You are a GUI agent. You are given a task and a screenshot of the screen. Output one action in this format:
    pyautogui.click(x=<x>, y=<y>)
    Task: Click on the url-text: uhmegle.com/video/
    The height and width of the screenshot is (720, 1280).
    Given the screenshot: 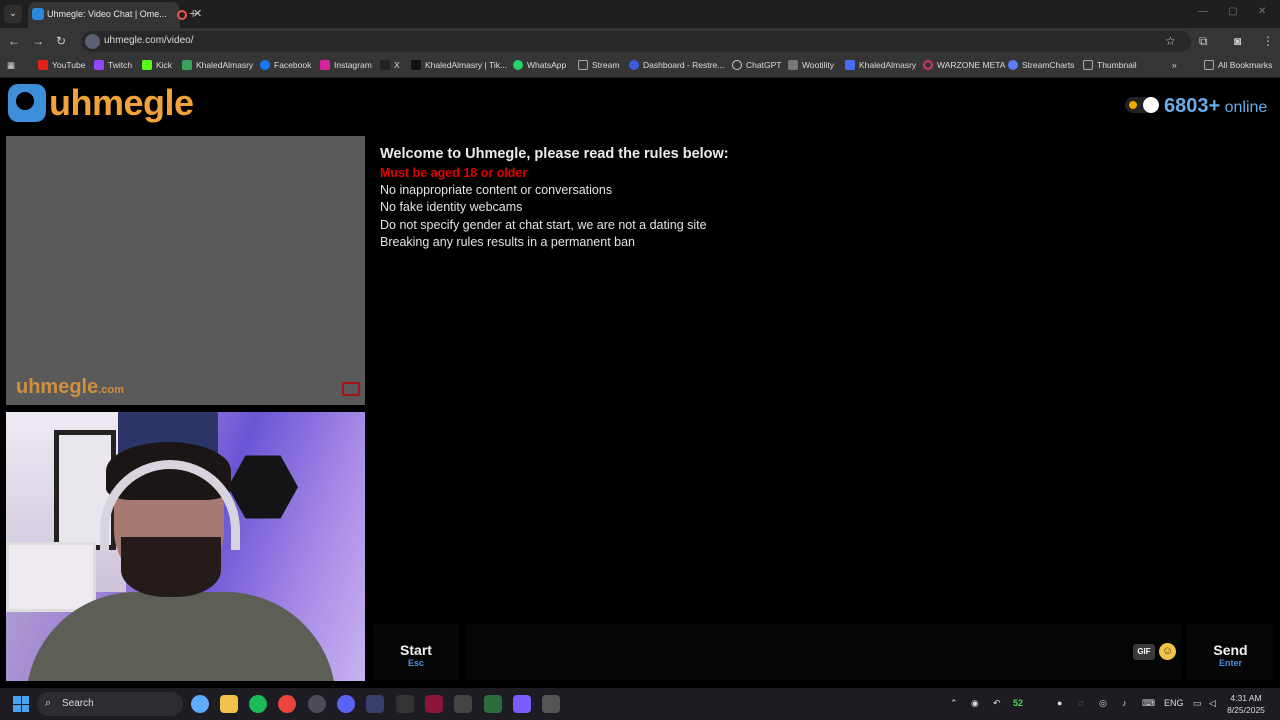 What is the action you would take?
    pyautogui.click(x=149, y=40)
    